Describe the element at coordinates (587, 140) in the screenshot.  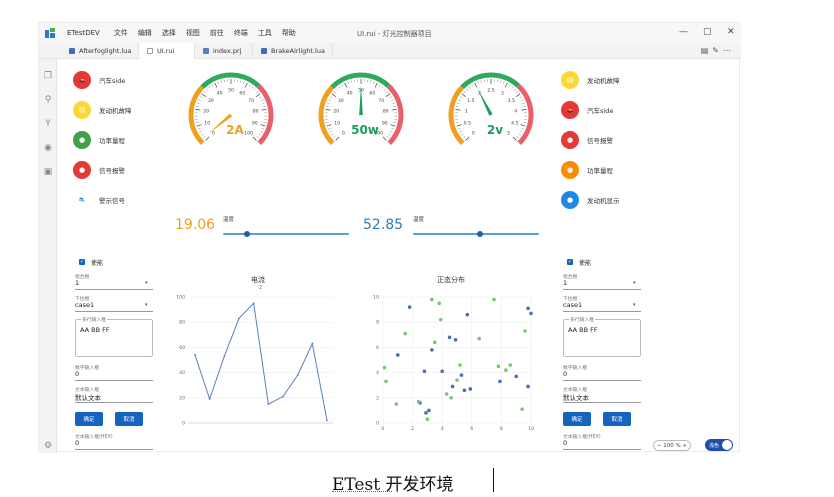
I see `indicator-signal-alarm-right: ● 信号报警` at that location.